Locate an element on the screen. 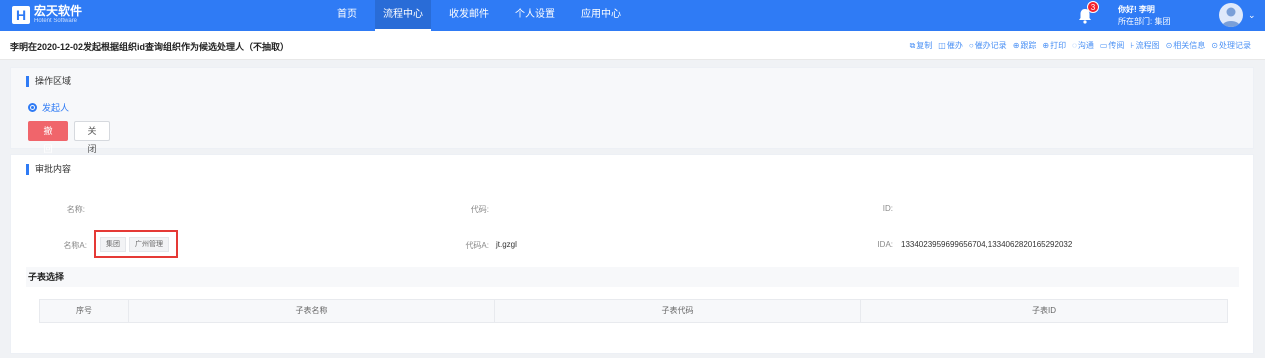  follow-label: 跟踪 is located at coordinates (1028, 45).